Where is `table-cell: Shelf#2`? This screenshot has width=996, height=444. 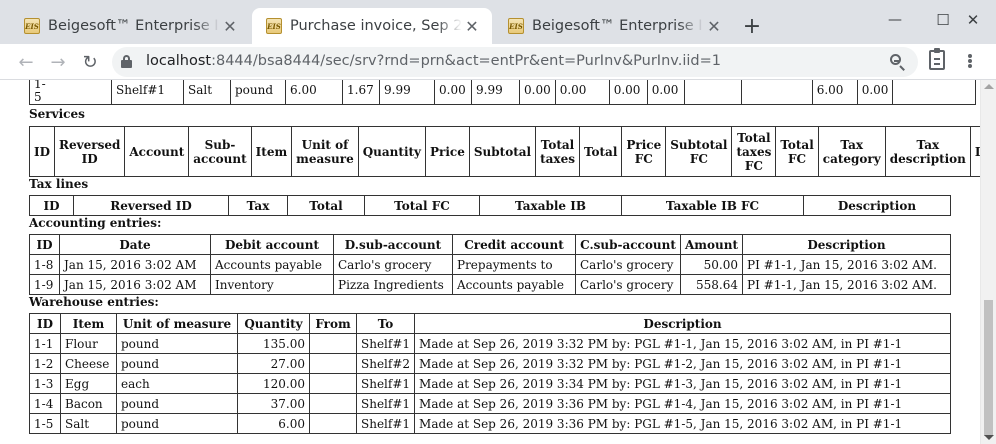 table-cell: Shelf#2 is located at coordinates (385, 363).